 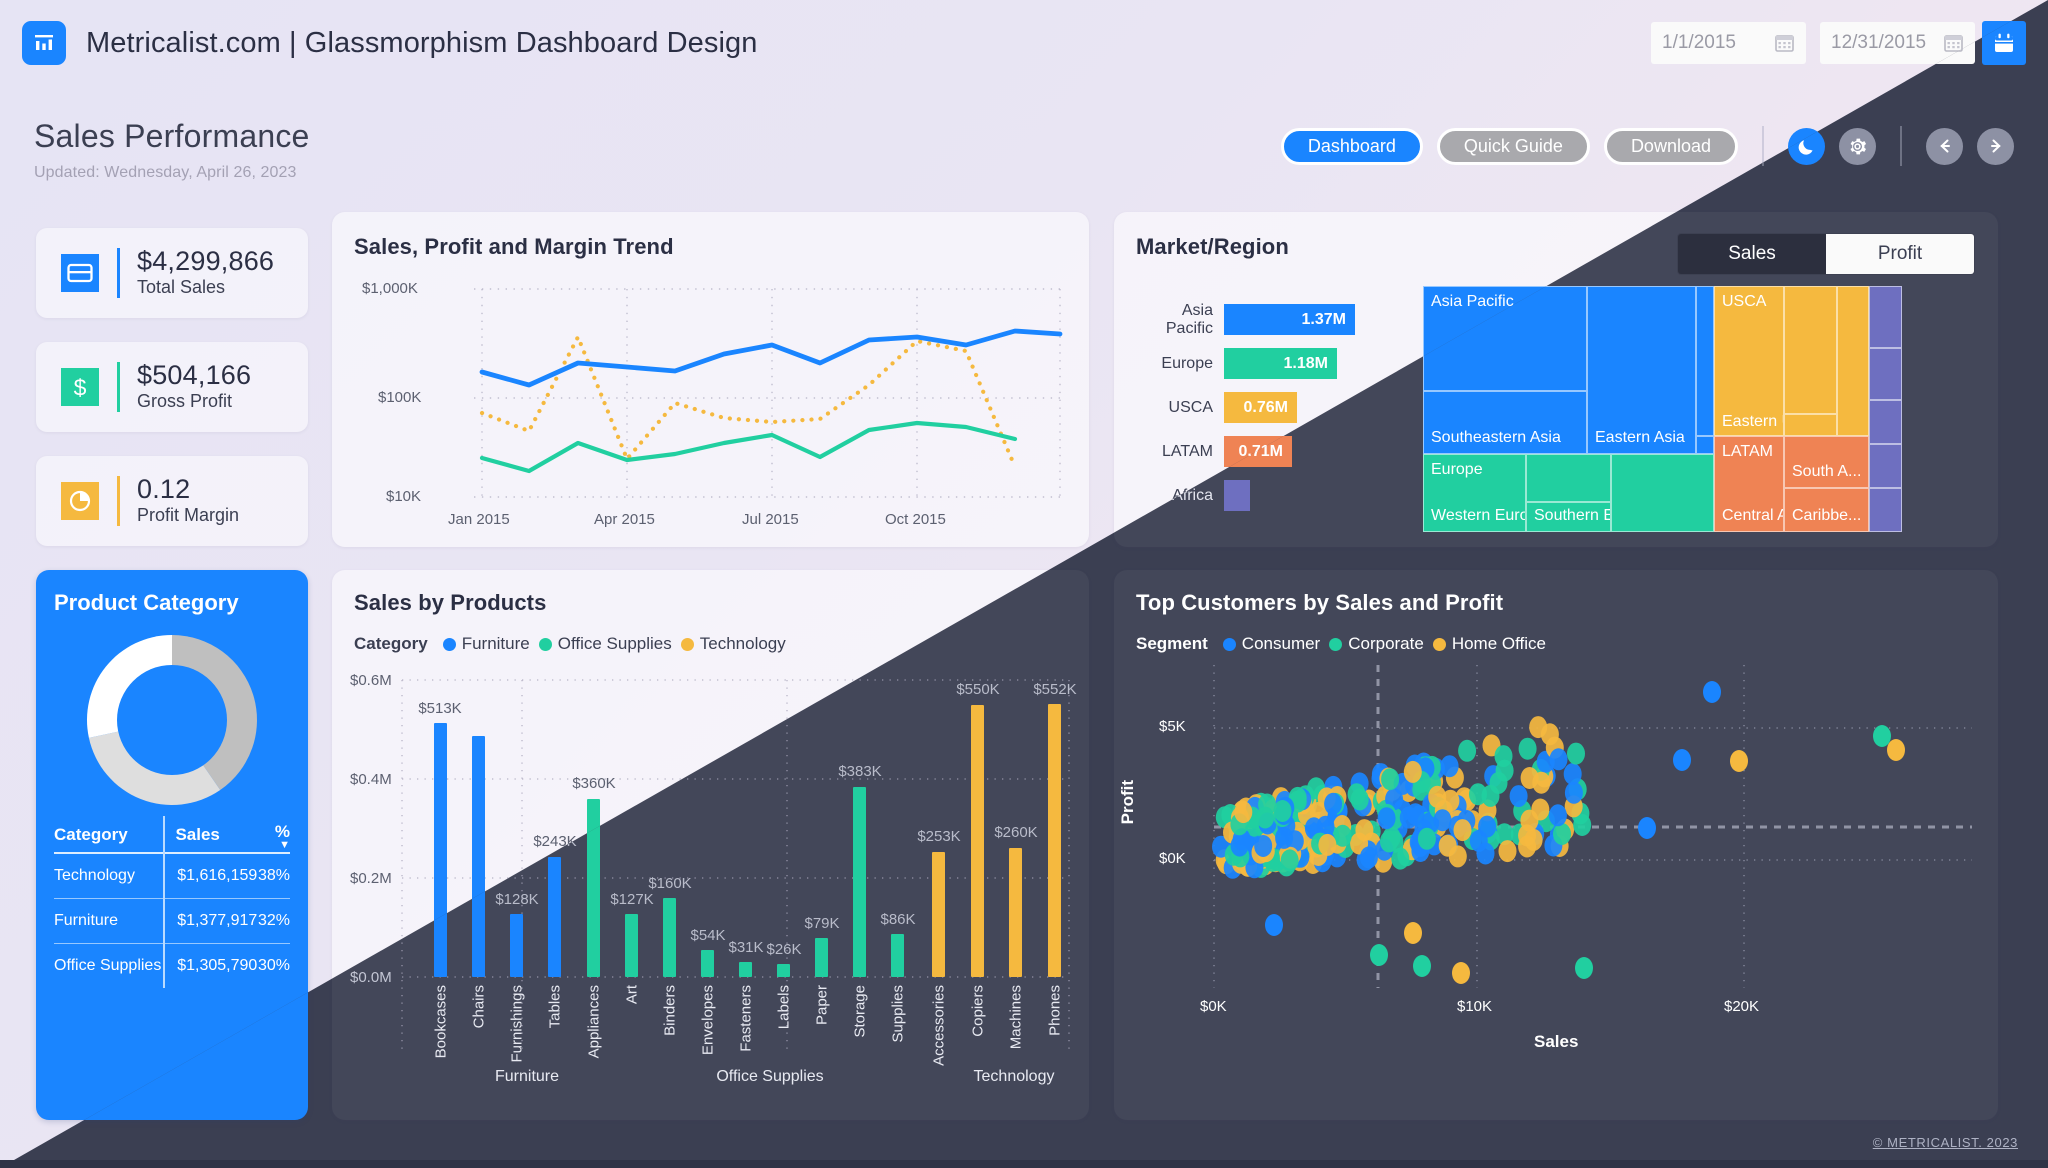 What do you see at coordinates (669, 937) in the screenshot?
I see `bar-binders` at bounding box center [669, 937].